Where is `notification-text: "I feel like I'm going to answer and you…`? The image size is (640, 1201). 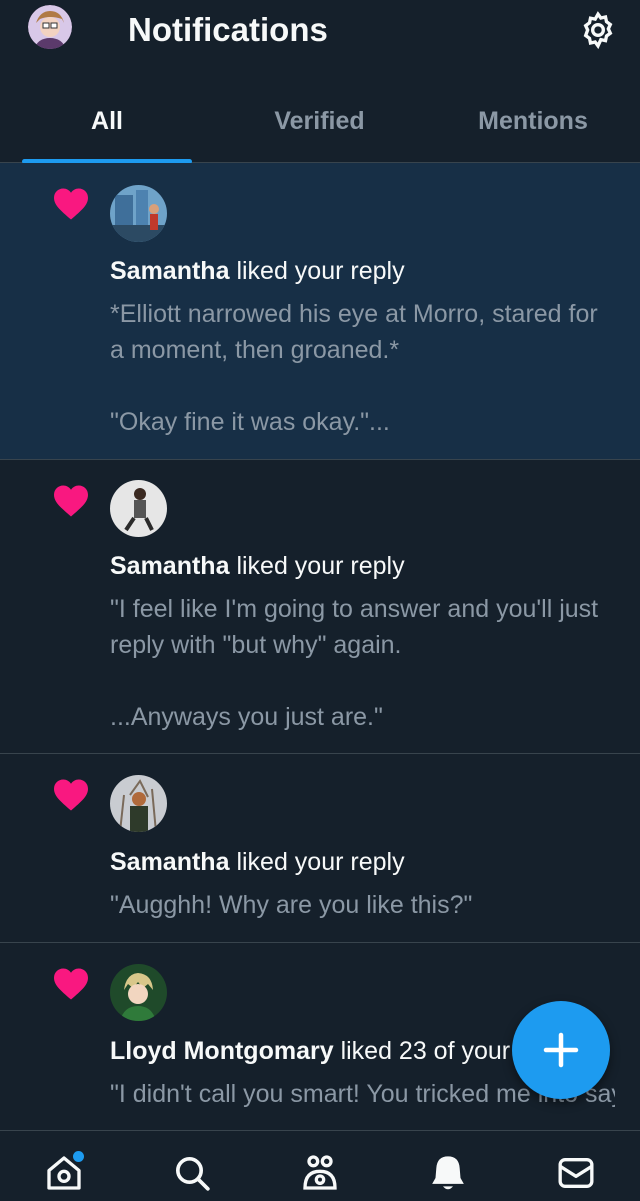 notification-text: "I feel like I'm going to answer and you… is located at coordinates (354, 663).